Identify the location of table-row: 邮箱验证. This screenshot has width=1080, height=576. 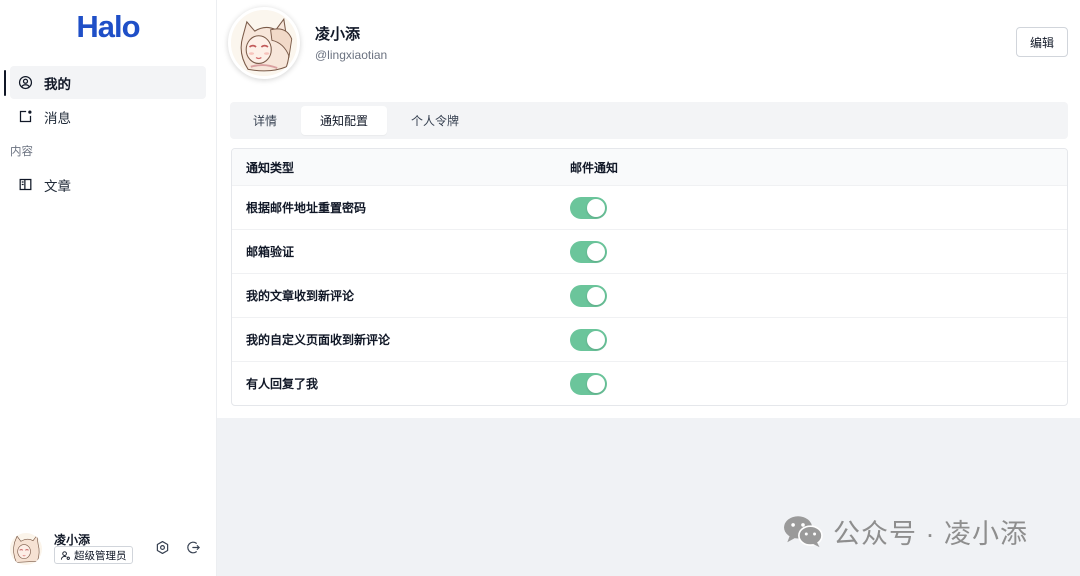
(649, 251).